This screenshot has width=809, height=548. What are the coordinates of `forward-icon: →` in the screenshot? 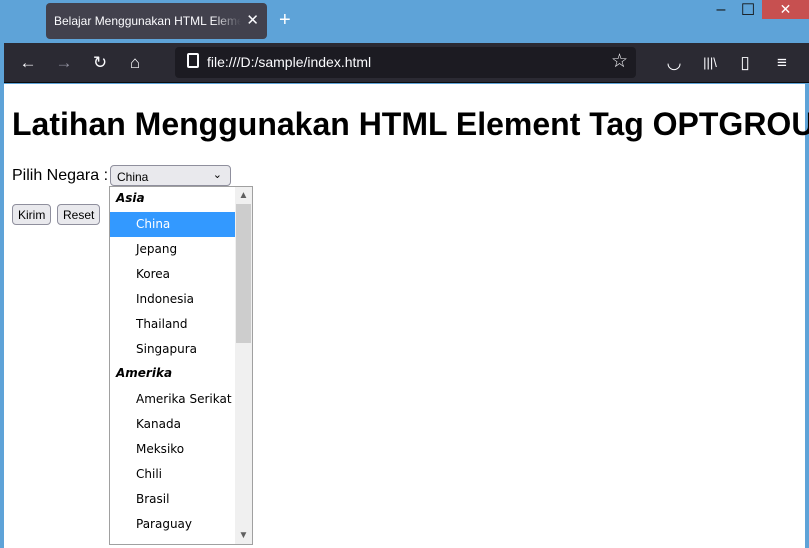 It's located at (64, 63).